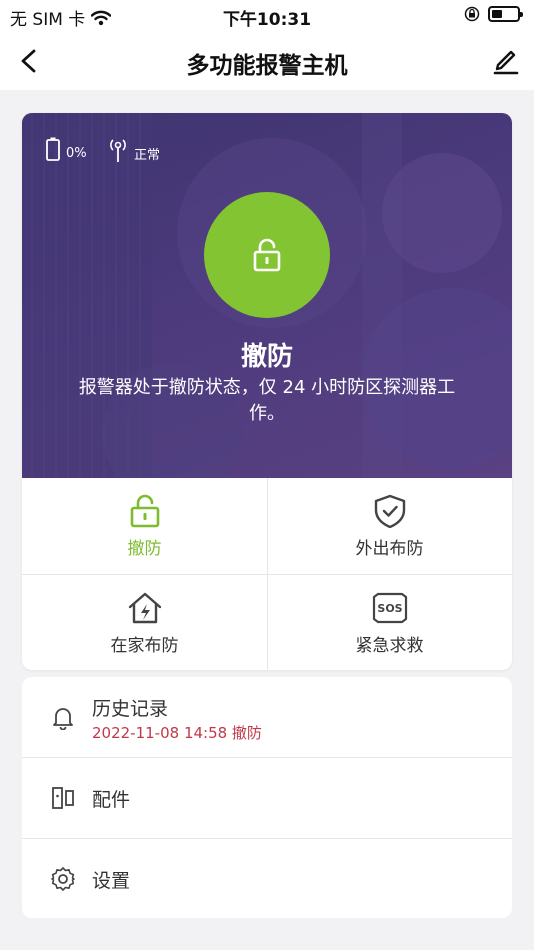  What do you see at coordinates (63, 798) in the screenshot?
I see `accessory-device-icon` at bounding box center [63, 798].